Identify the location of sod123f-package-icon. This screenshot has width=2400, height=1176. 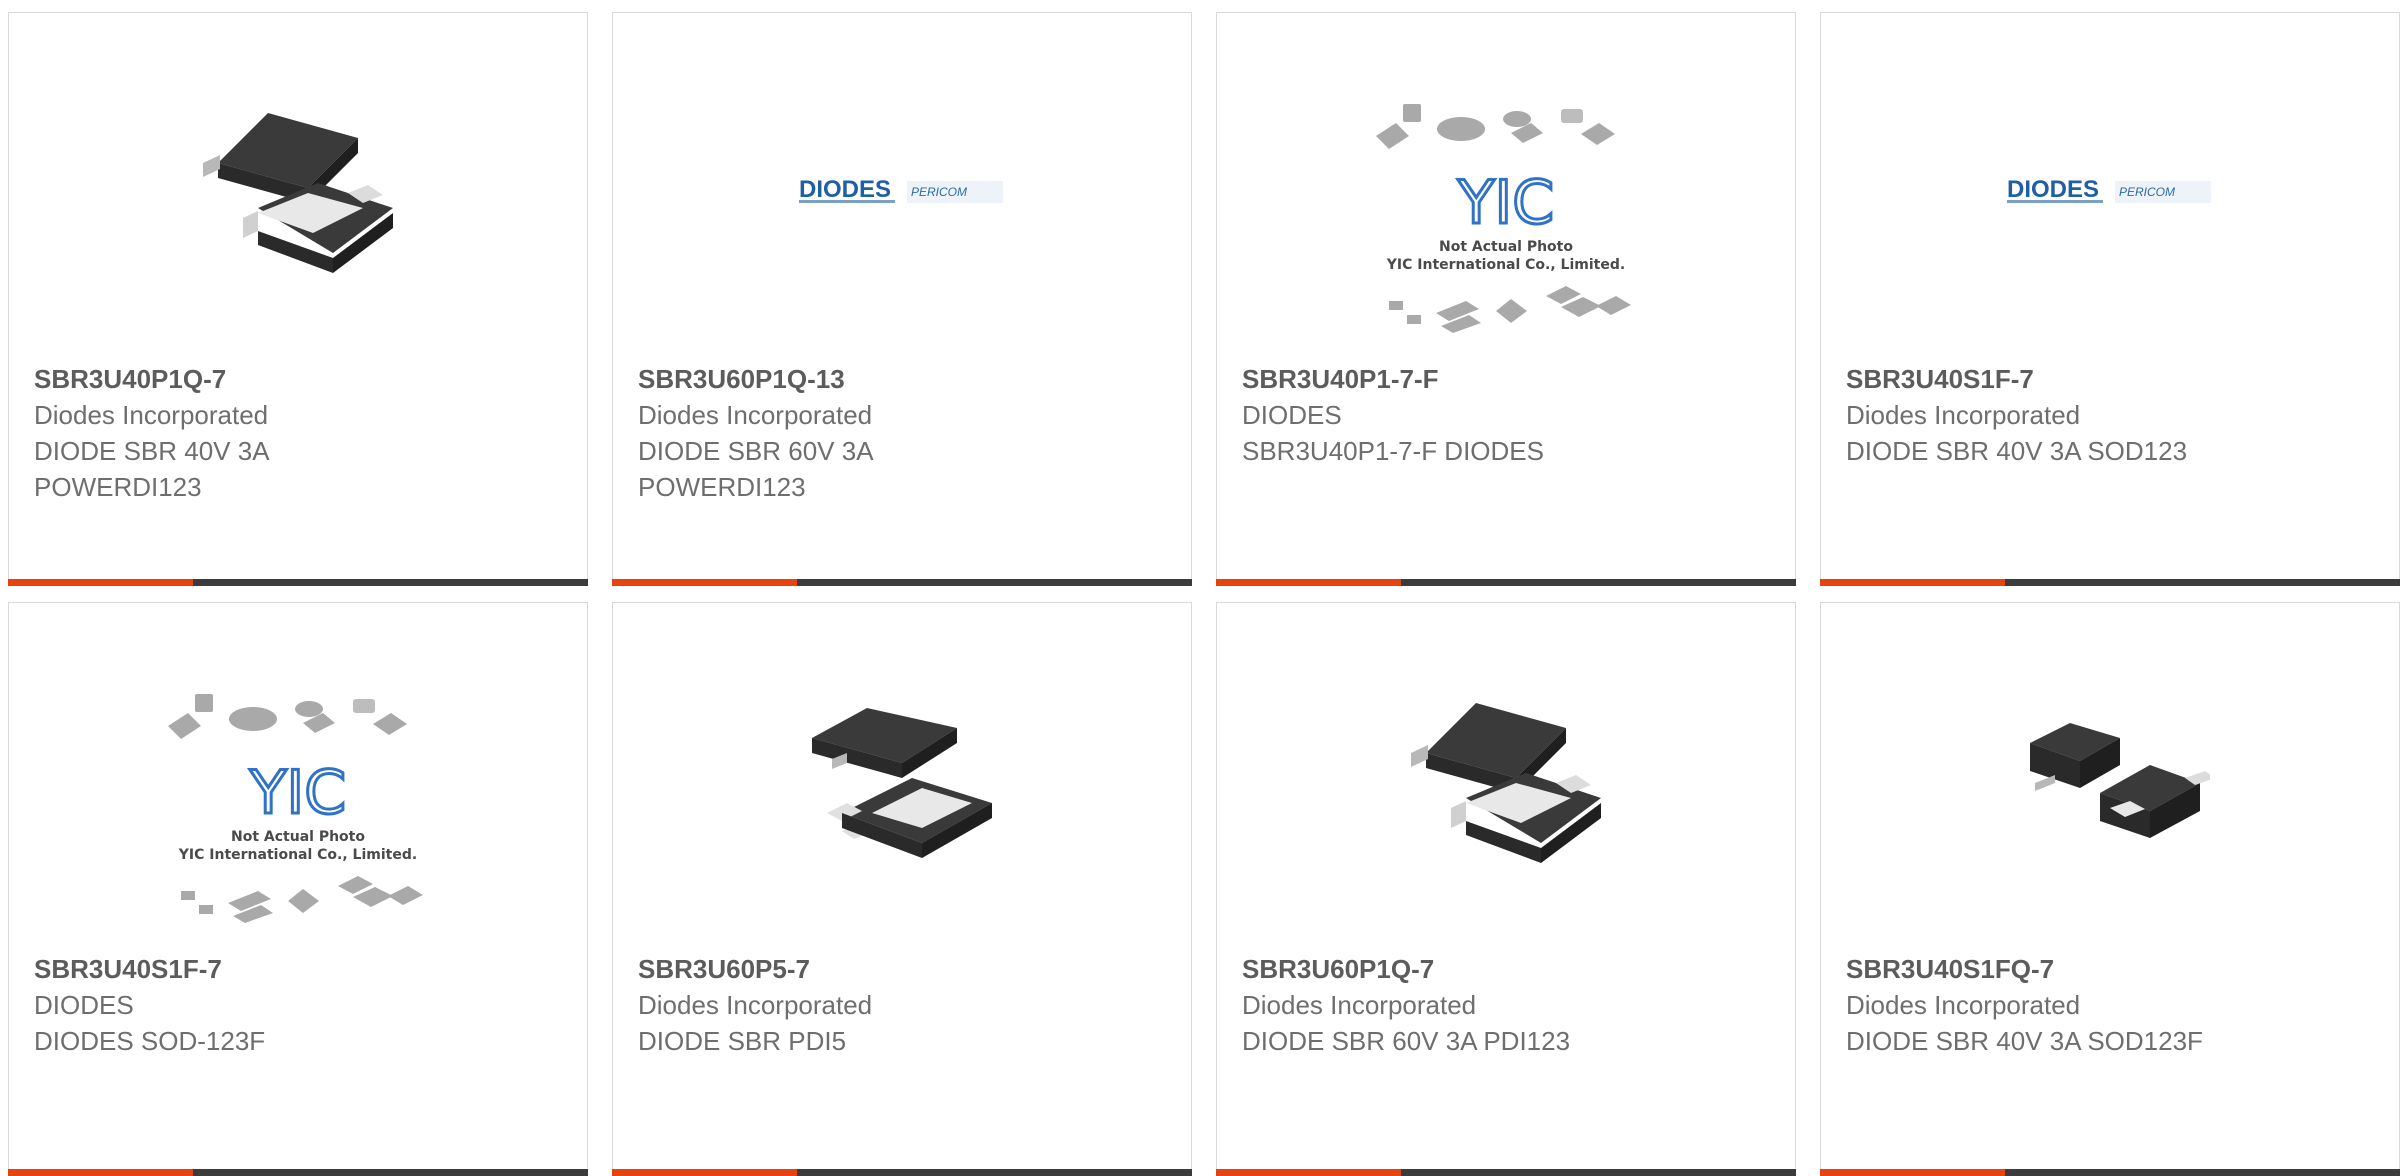
(2120, 780).